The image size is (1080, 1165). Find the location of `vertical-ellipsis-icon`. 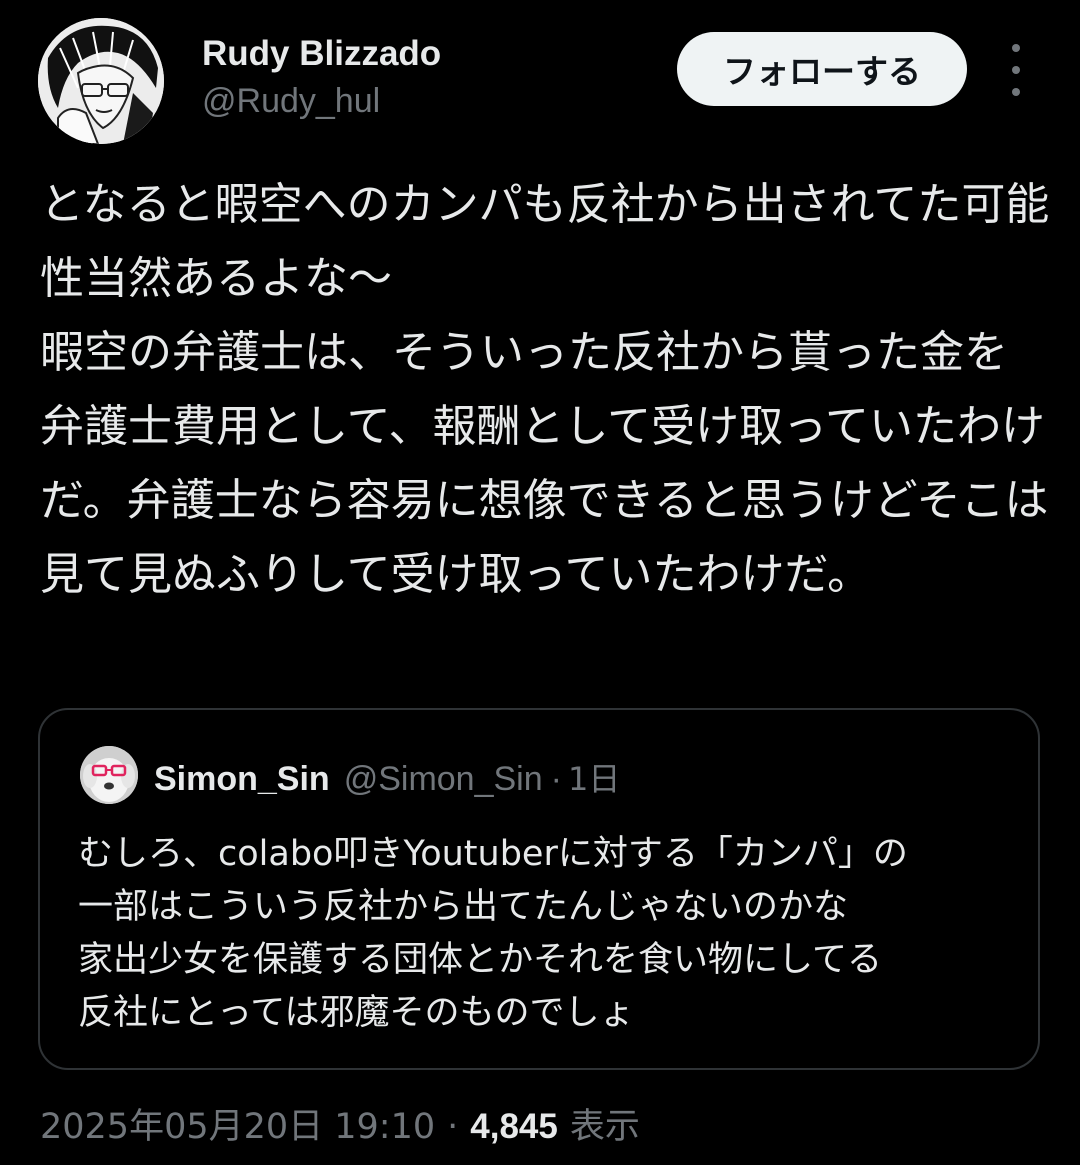

vertical-ellipsis-icon is located at coordinates (1016, 48).